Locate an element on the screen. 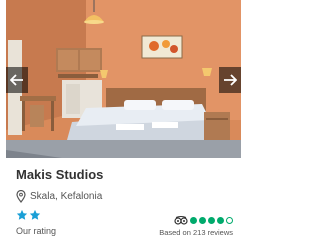 This screenshot has width=320, height=240. tripadvisor-rating is located at coordinates (203, 220).